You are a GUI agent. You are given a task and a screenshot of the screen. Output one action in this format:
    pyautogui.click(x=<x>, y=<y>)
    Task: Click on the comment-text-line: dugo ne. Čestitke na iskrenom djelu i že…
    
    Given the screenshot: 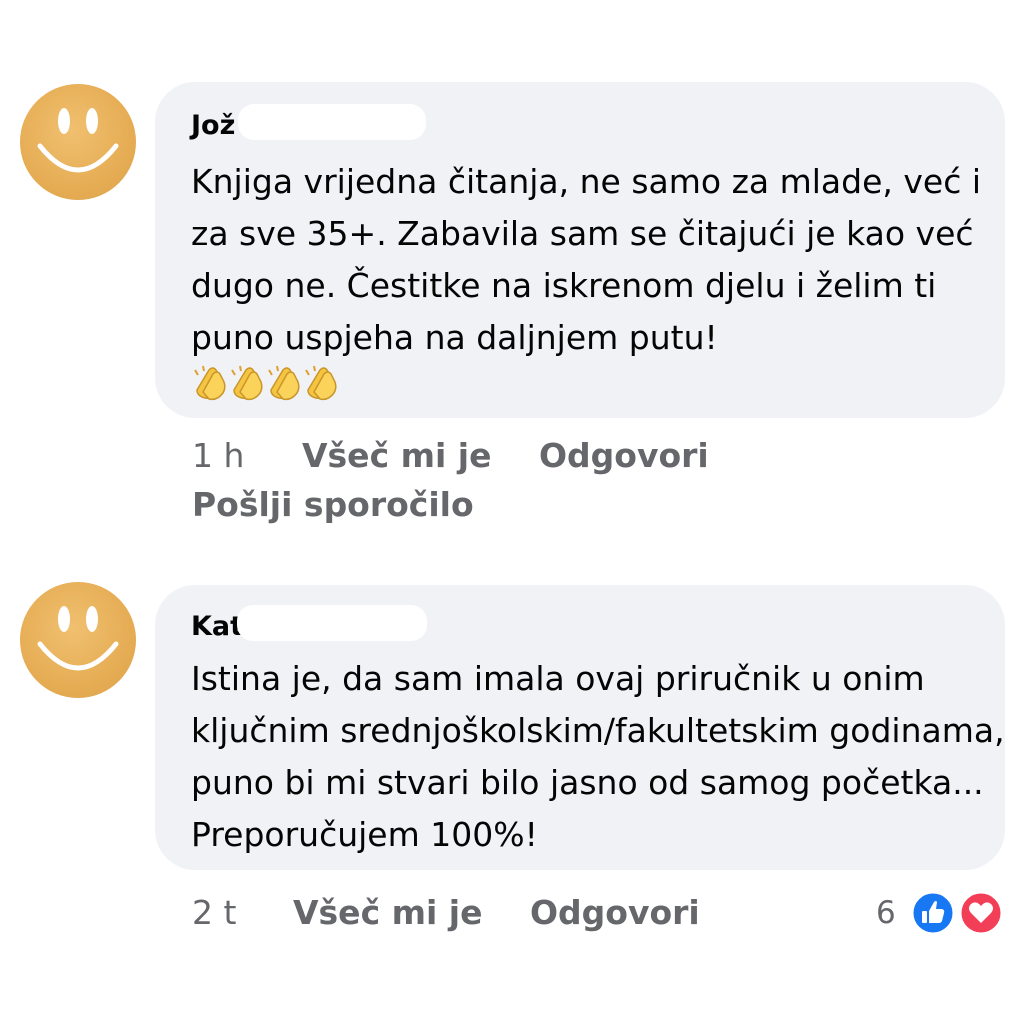 What is the action you would take?
    pyautogui.click(x=564, y=285)
    